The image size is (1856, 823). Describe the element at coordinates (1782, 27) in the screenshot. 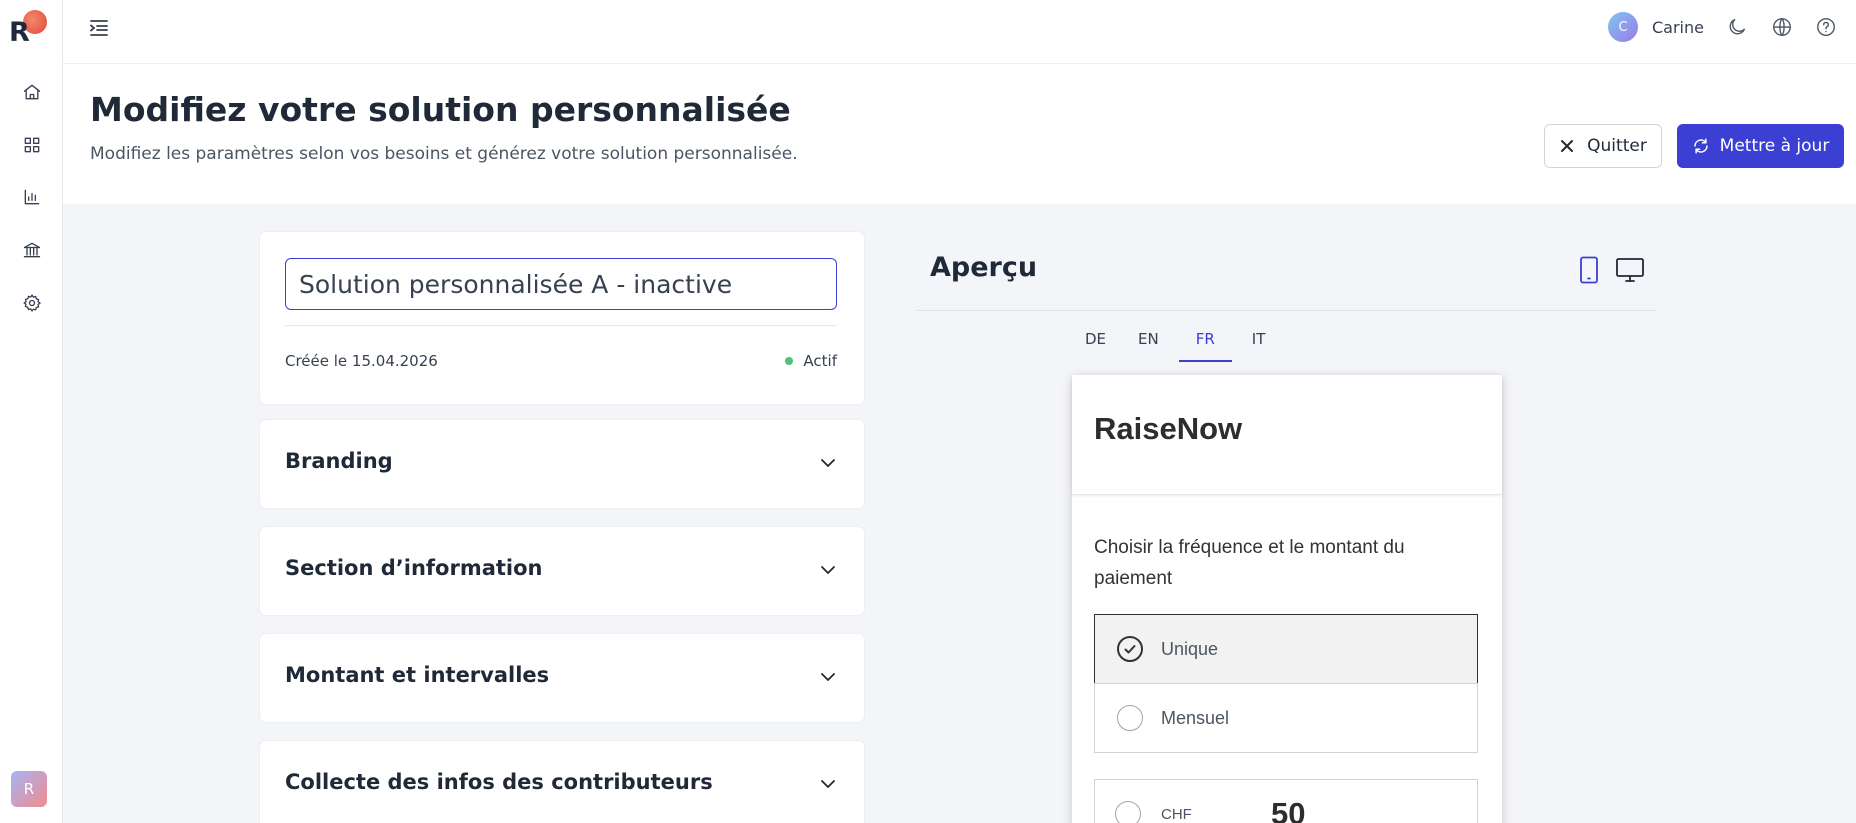

I see `globe-icon` at that location.